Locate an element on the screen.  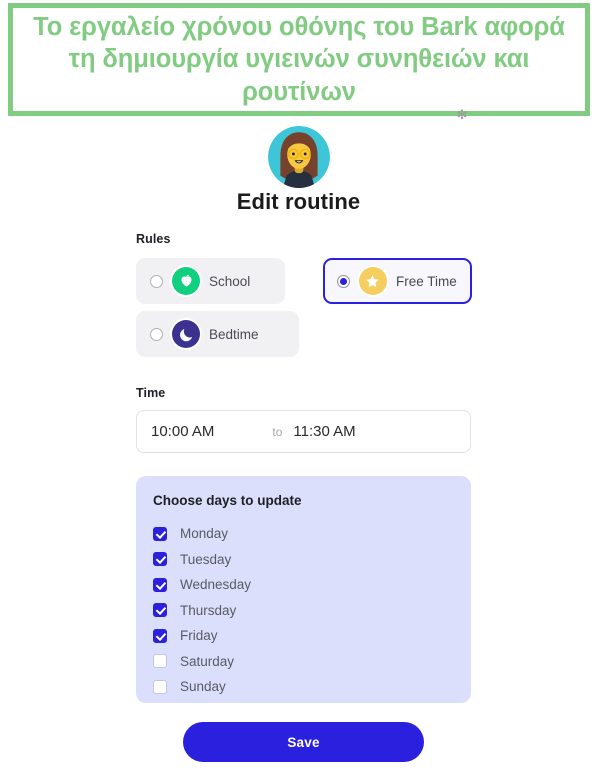
day-row-sunday: Sunday is located at coordinates (312, 687).